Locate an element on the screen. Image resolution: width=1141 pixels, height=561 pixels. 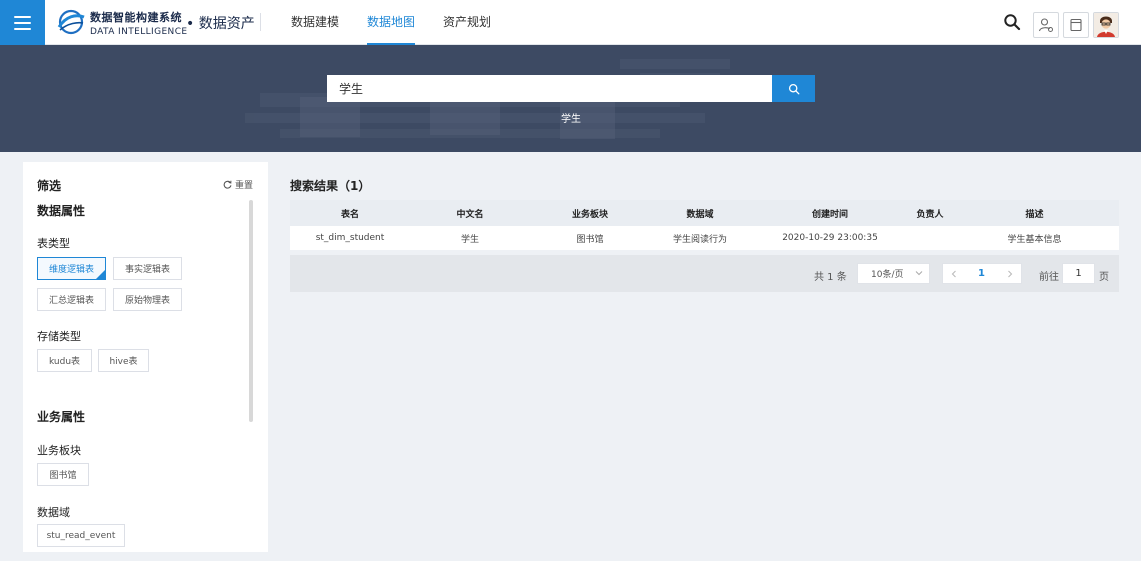
logo-icon is located at coordinates (71, 22).